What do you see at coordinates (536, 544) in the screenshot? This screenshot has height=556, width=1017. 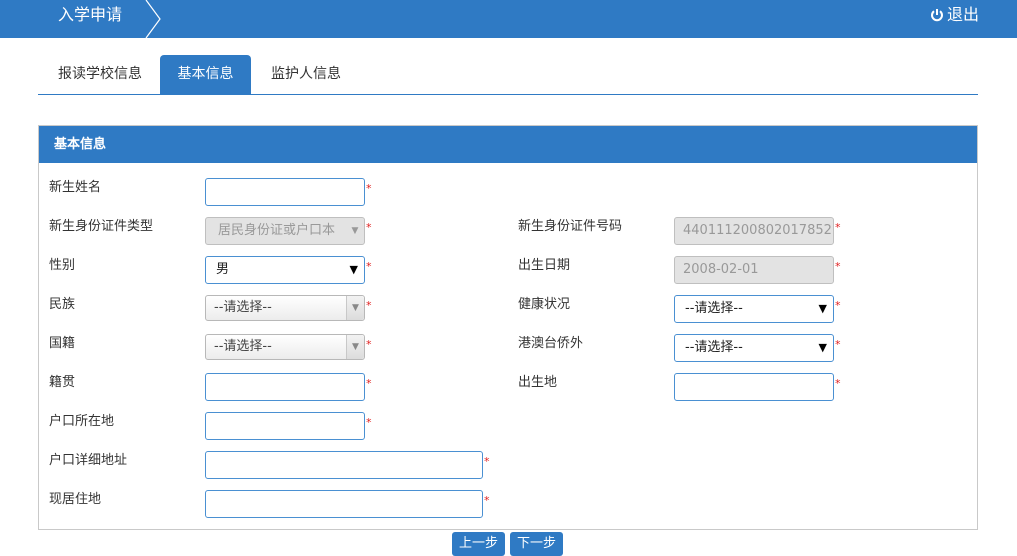 I see `next-step-button: 下一步` at bounding box center [536, 544].